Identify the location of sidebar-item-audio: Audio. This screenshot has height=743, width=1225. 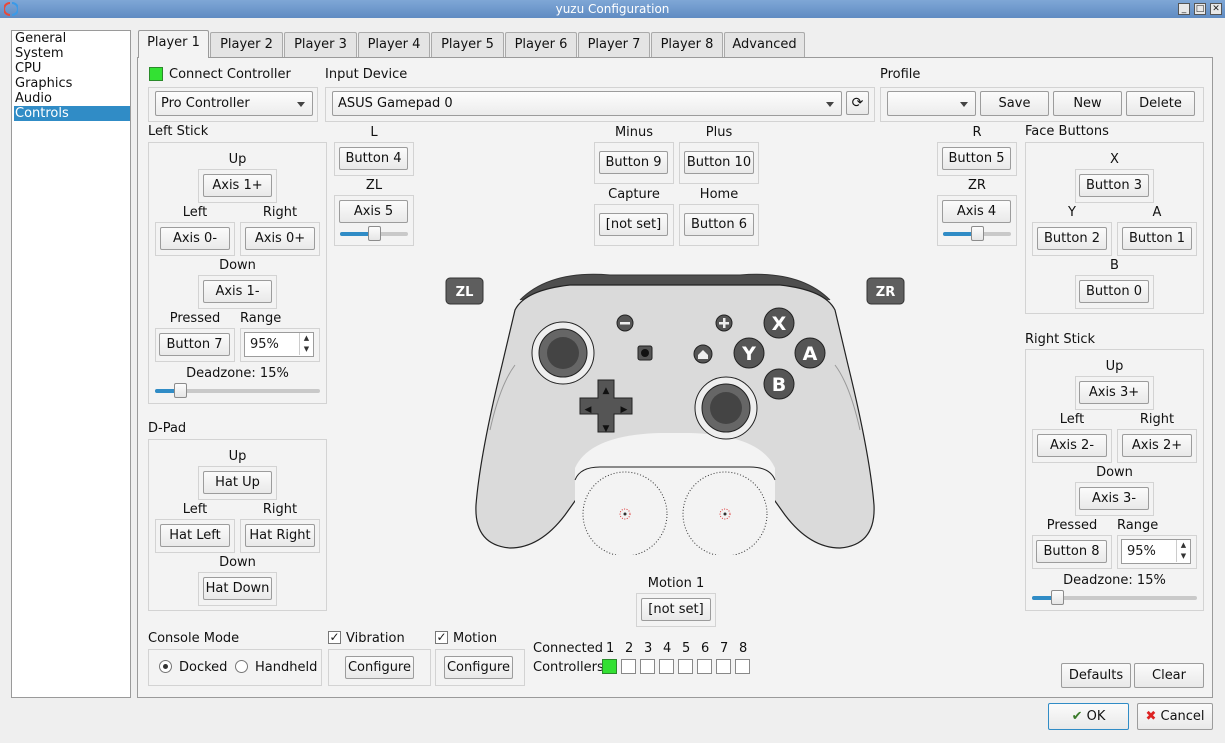
(72, 98).